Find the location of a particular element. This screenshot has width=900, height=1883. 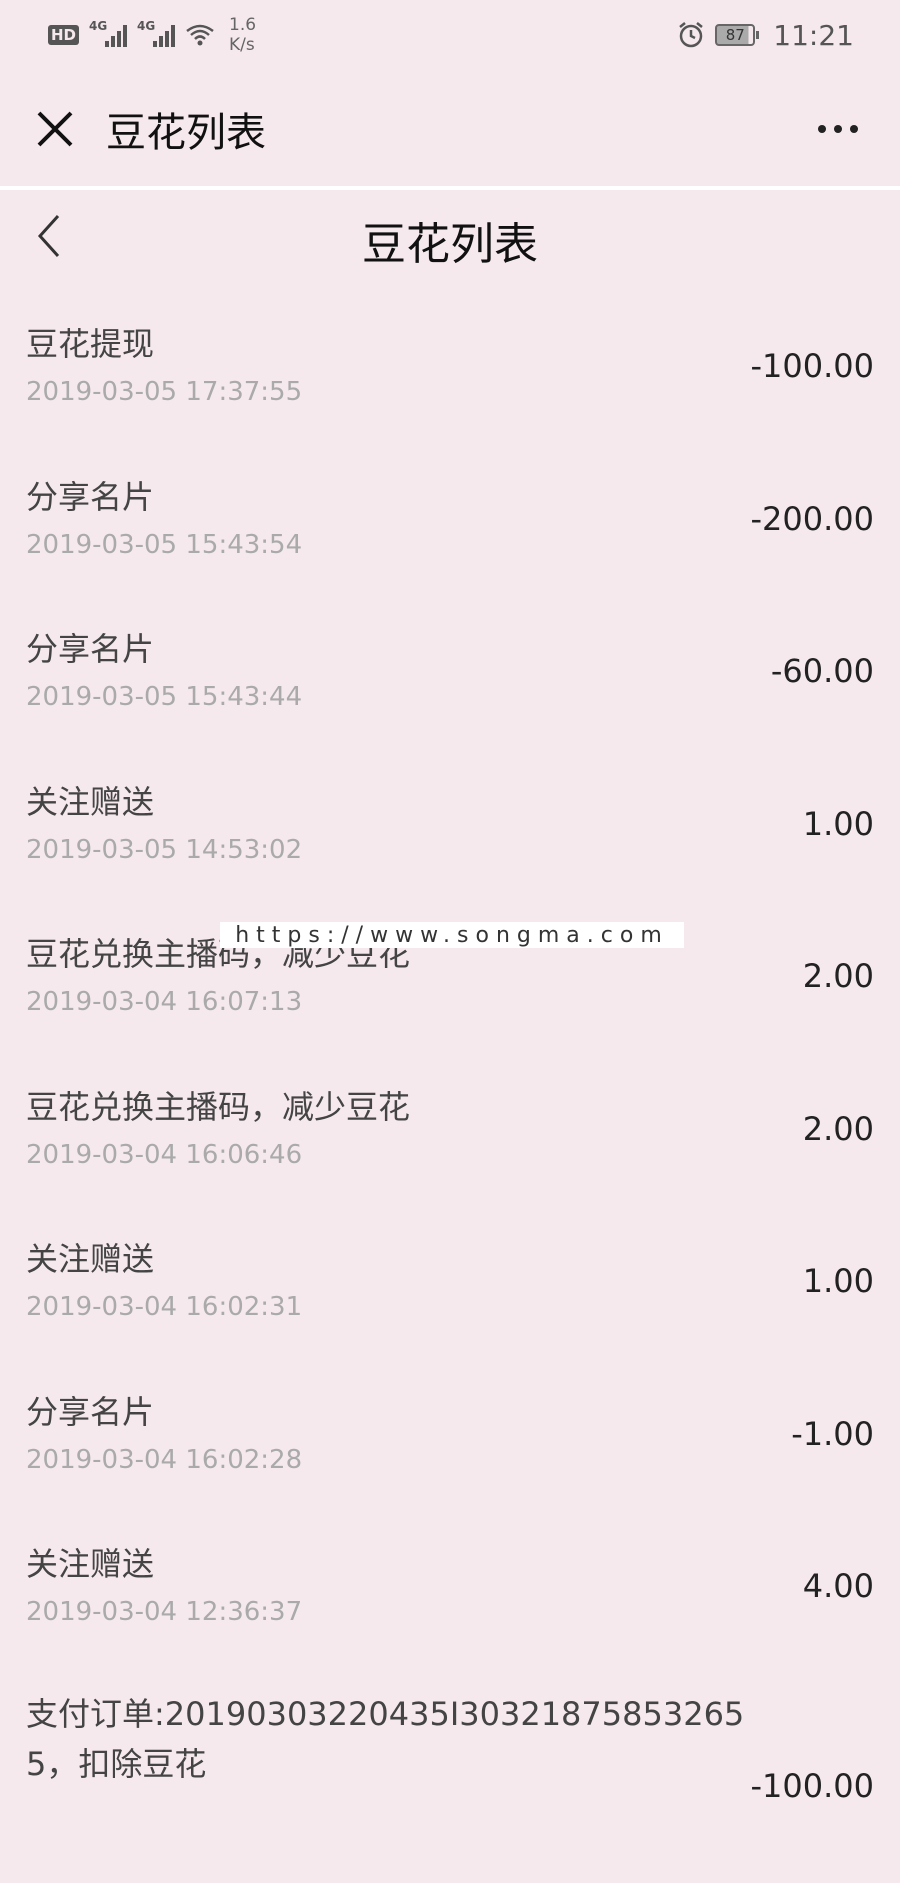

list-item: 关注赠送 2019-03-04 16:02:31 1.00 is located at coordinates (450, 1281).